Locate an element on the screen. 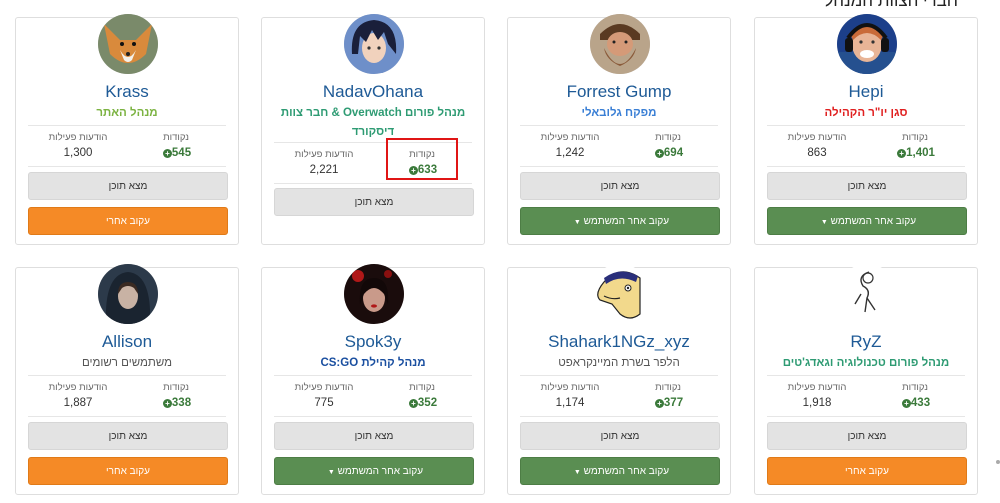  points-stat: נקודות +433 is located at coordinates (915, 395).